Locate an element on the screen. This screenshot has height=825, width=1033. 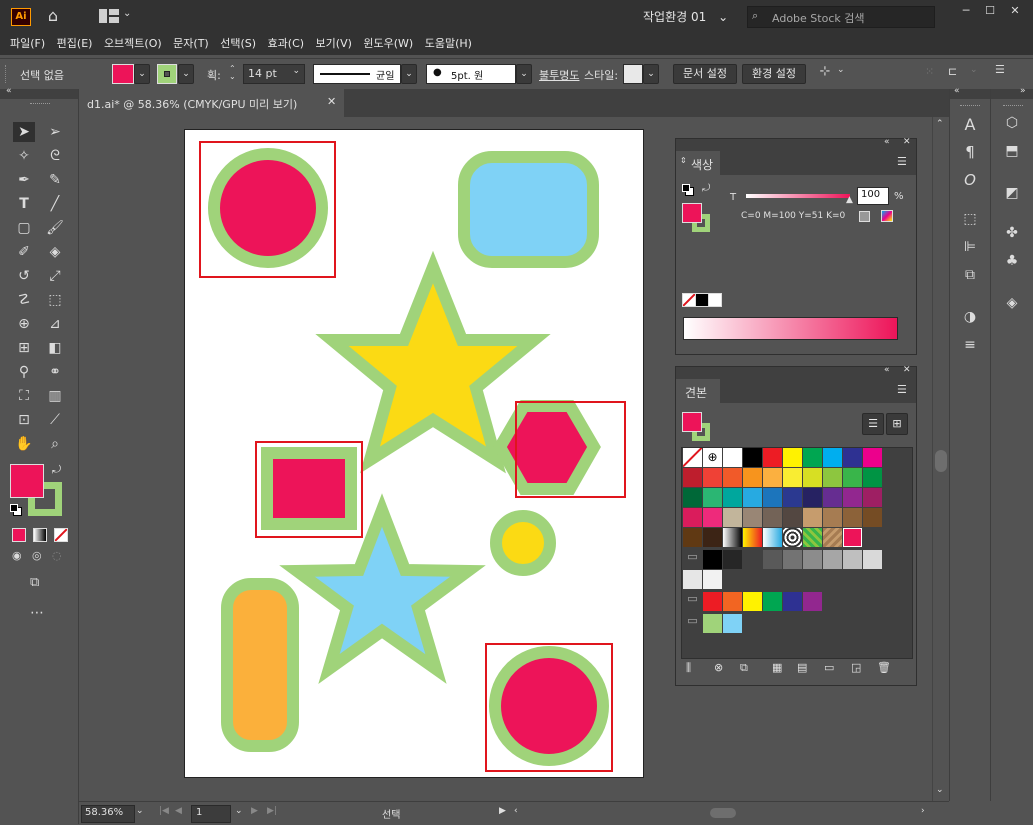
scroll-left-icon: ‹ is located at coordinates (516, 811).